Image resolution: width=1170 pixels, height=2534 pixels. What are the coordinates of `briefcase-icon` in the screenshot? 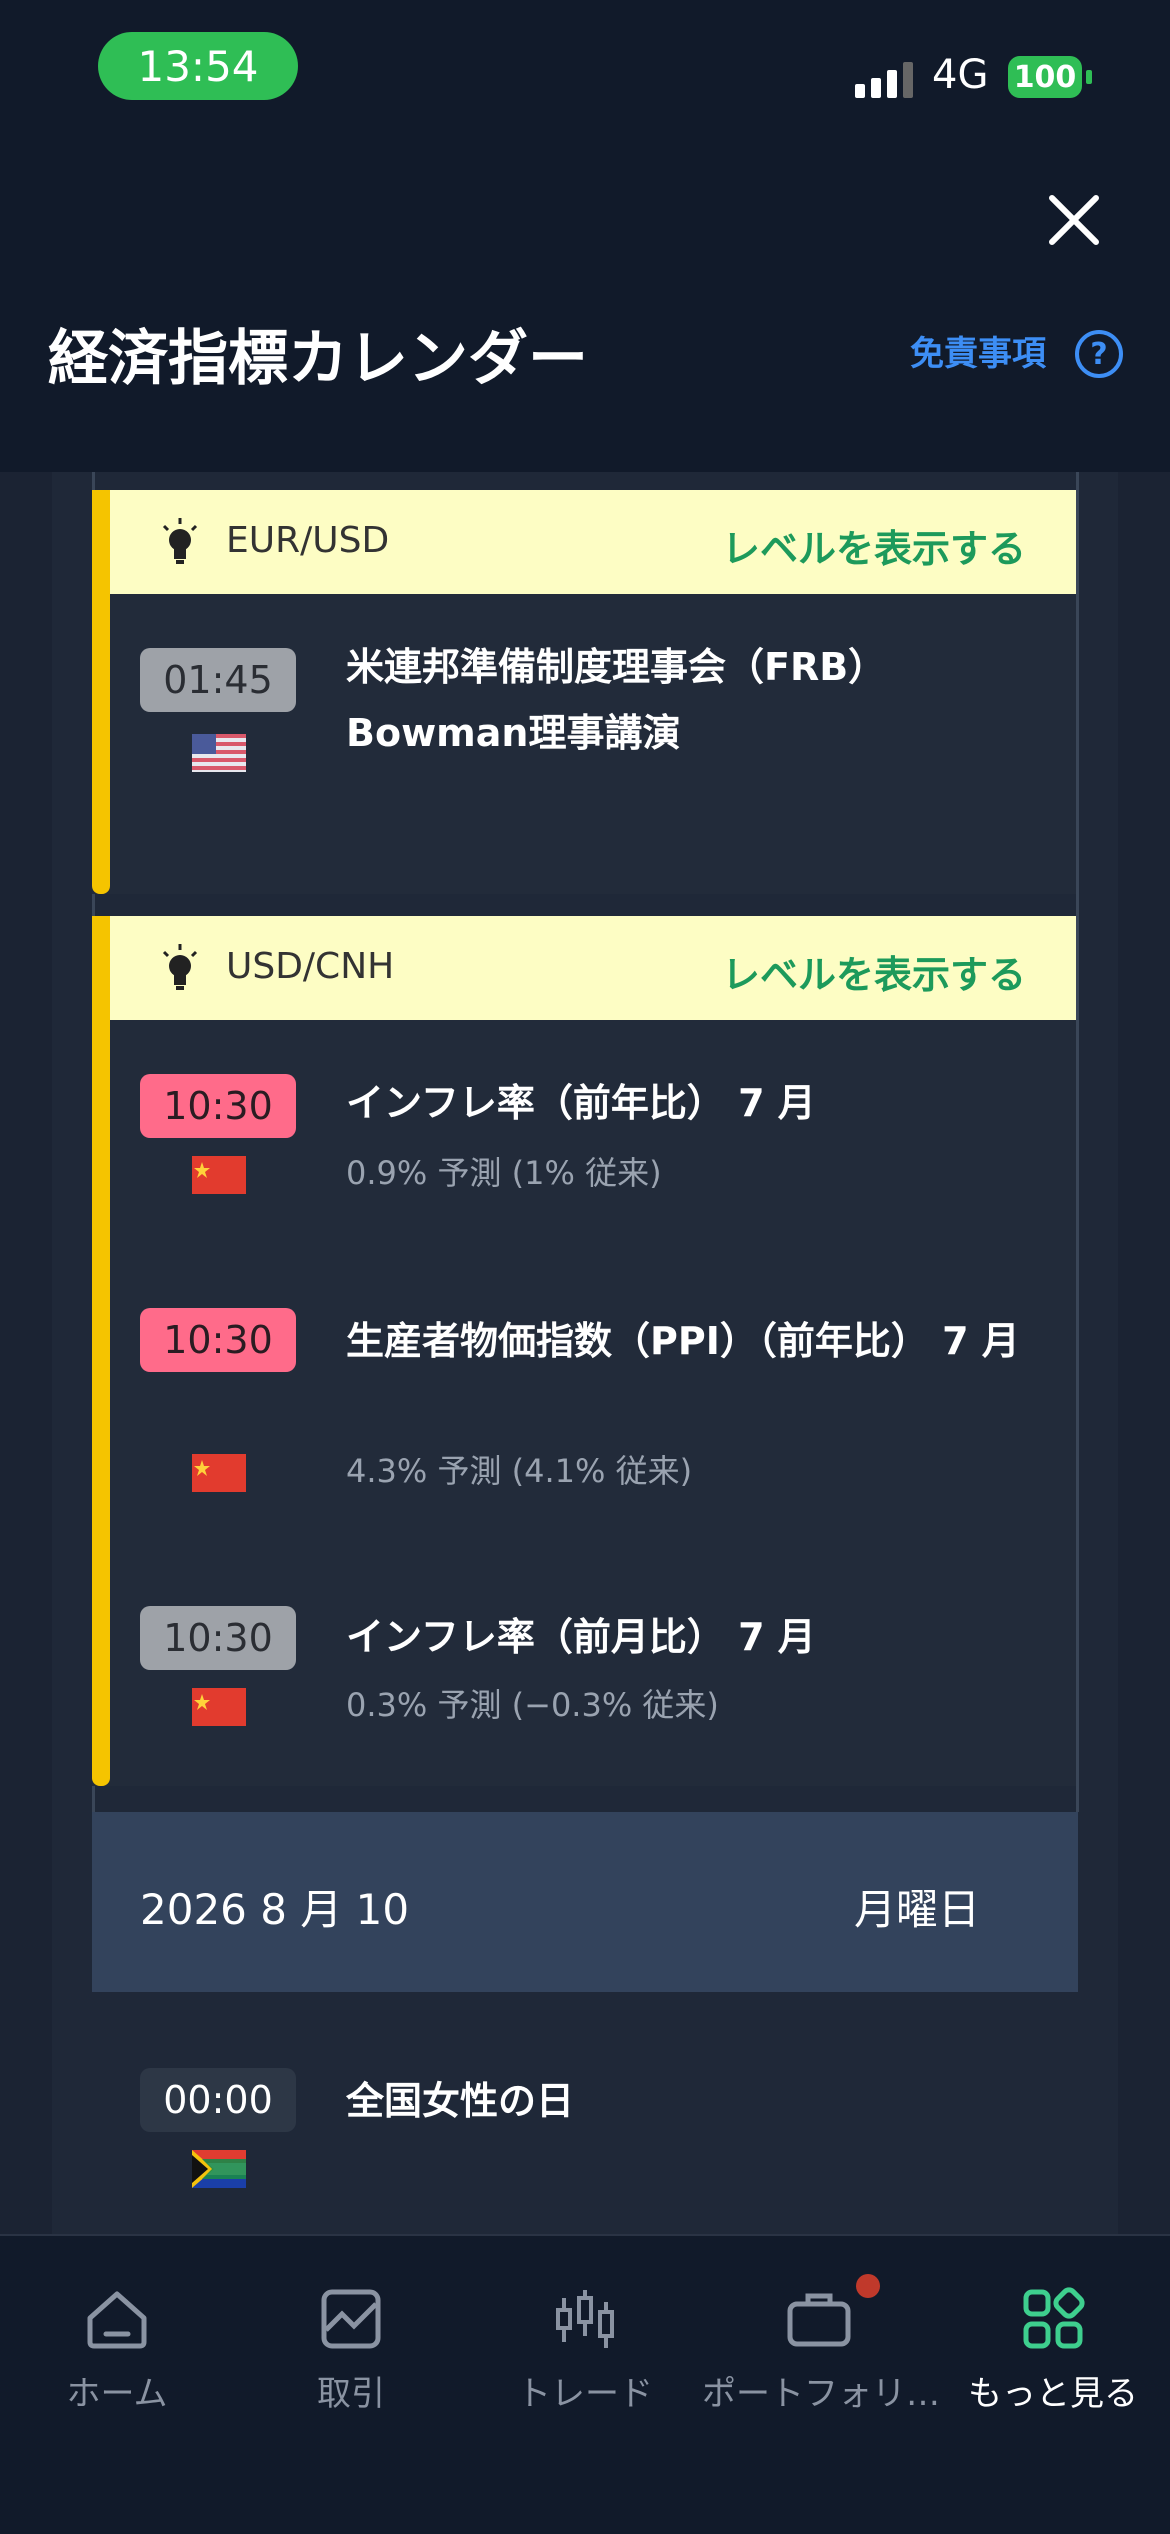 It's located at (819, 2320).